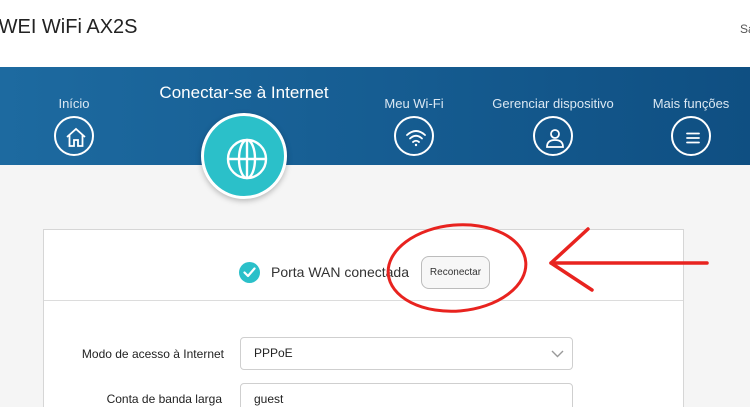 This screenshot has height=407, width=750. Describe the element at coordinates (269, 399) in the screenshot. I see `account-value: guest` at that location.